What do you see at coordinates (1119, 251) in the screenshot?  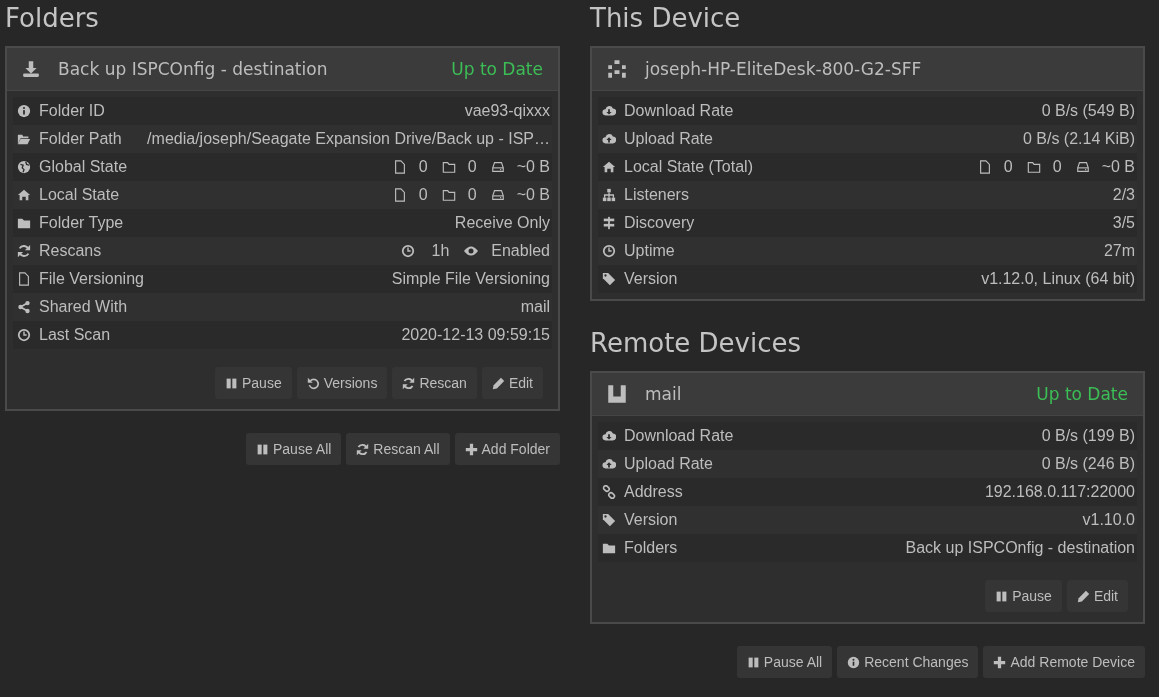 I see `row-value: 27m` at bounding box center [1119, 251].